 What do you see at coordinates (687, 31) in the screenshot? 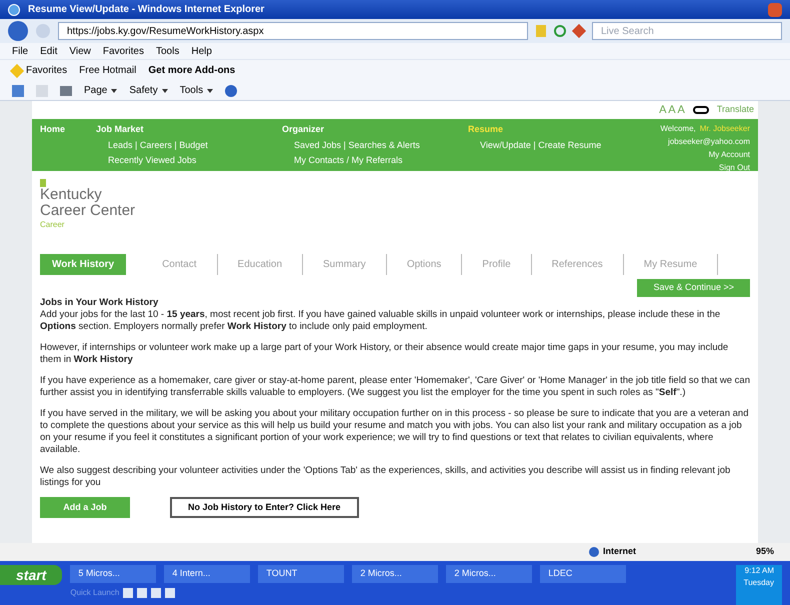
I see `search-field: Live Search` at bounding box center [687, 31].